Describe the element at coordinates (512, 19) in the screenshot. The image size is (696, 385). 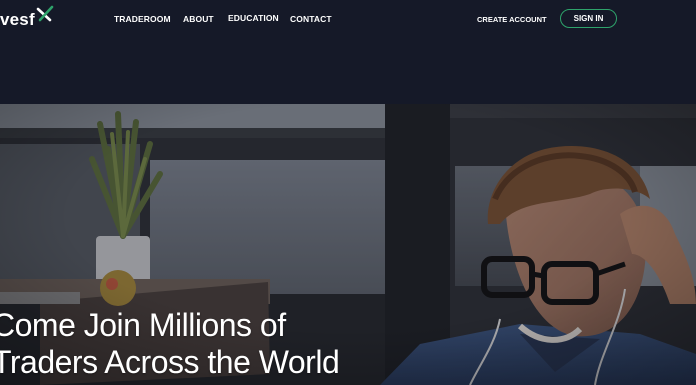
I see `create-account-link: CREATE ACCOUNT` at that location.